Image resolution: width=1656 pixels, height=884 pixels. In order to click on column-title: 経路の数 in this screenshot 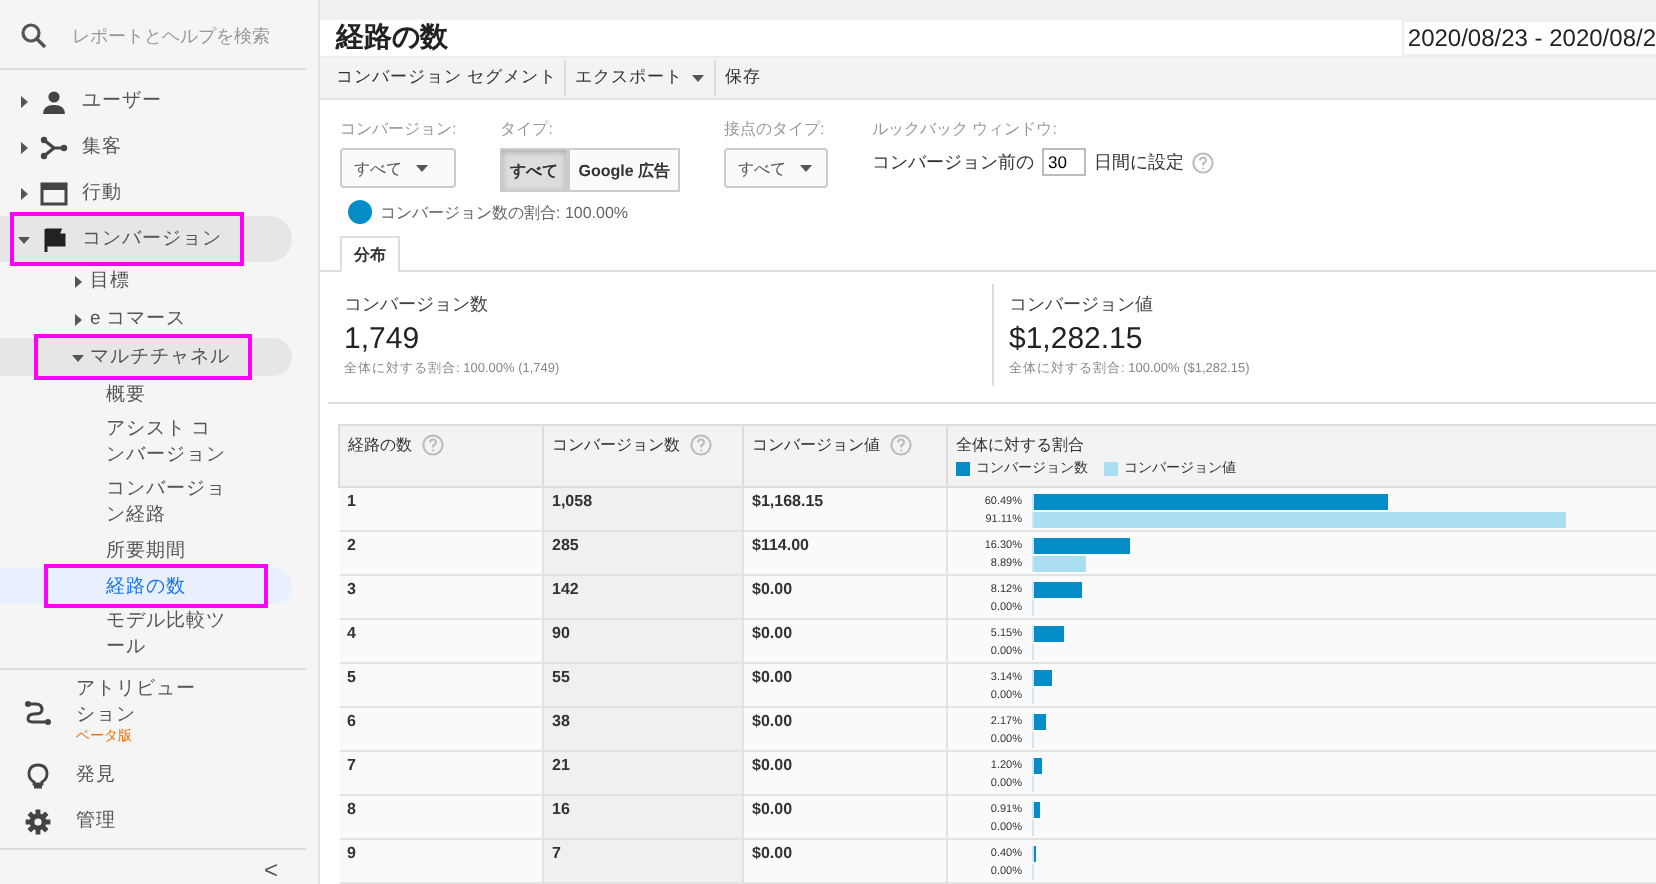, I will do `click(380, 445)`.